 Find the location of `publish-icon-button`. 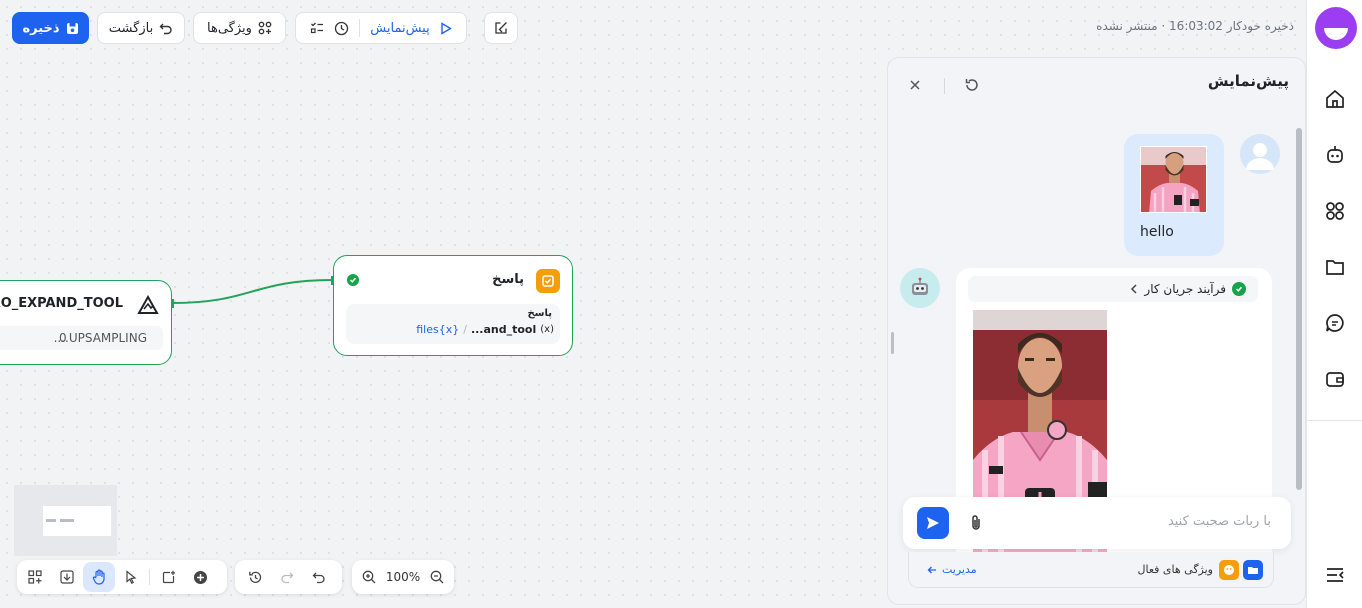

publish-icon-button is located at coordinates (501, 28).